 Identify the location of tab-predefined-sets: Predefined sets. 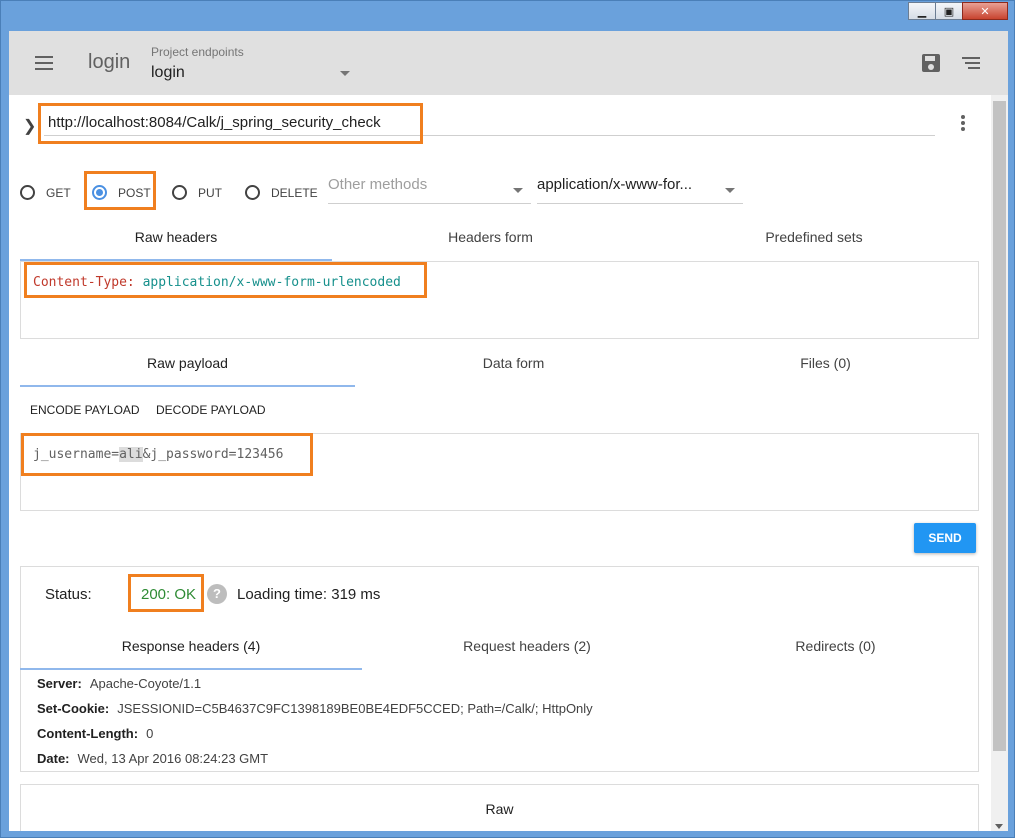
(814, 245).